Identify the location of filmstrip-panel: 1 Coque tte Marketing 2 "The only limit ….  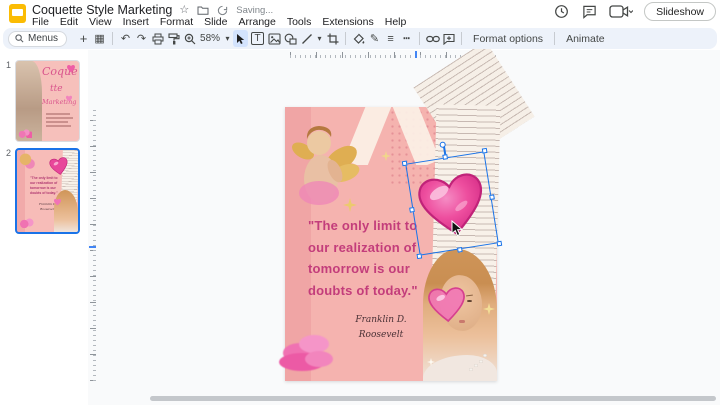
(44, 227).